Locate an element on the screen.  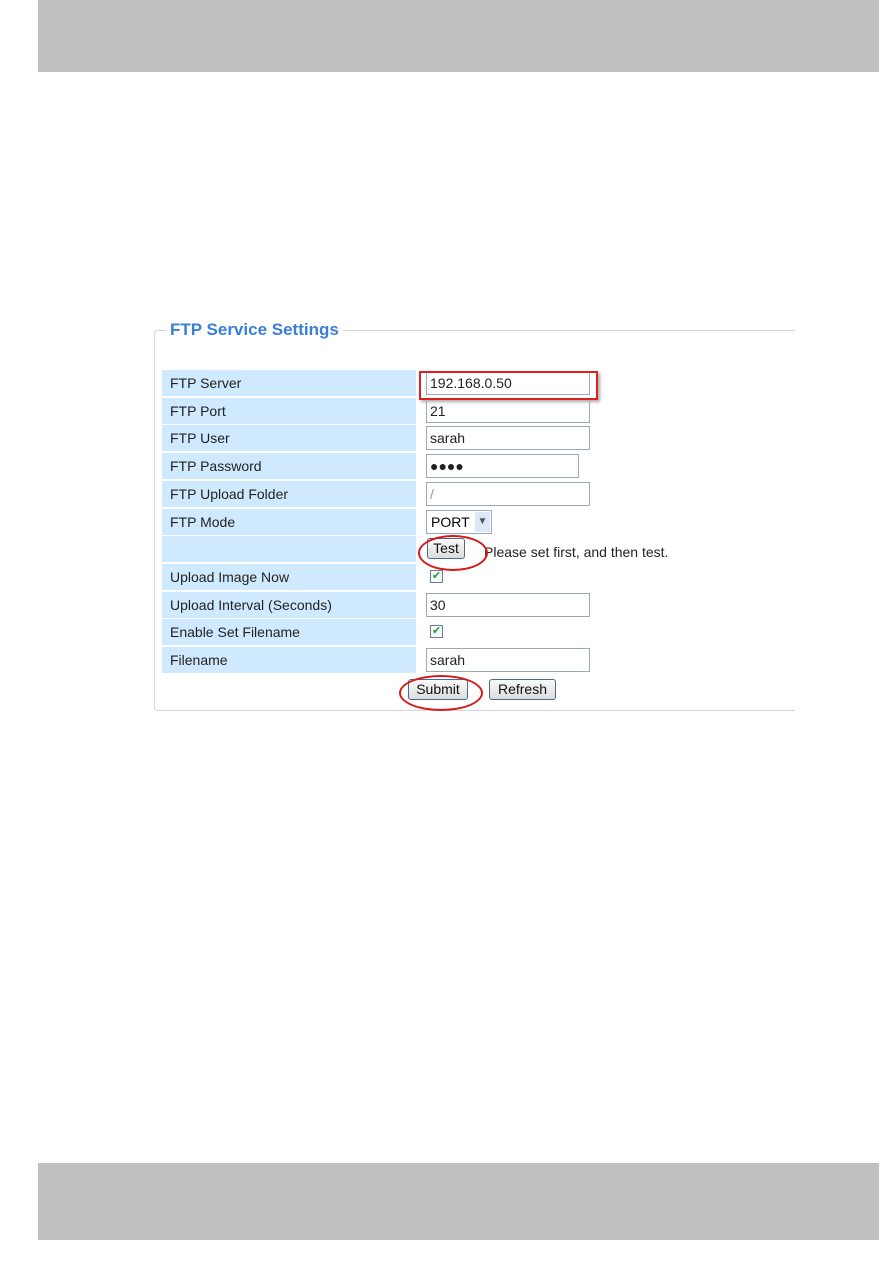
field-label: Filename is located at coordinates (289, 660).